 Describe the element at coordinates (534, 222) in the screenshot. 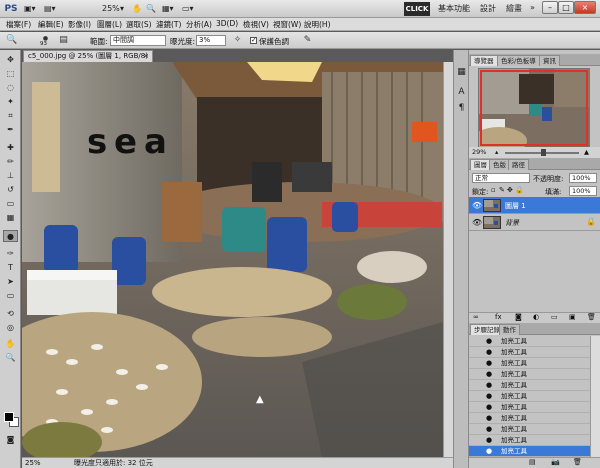

I see `layer-row-background: 👁 背景 🔒` at that location.